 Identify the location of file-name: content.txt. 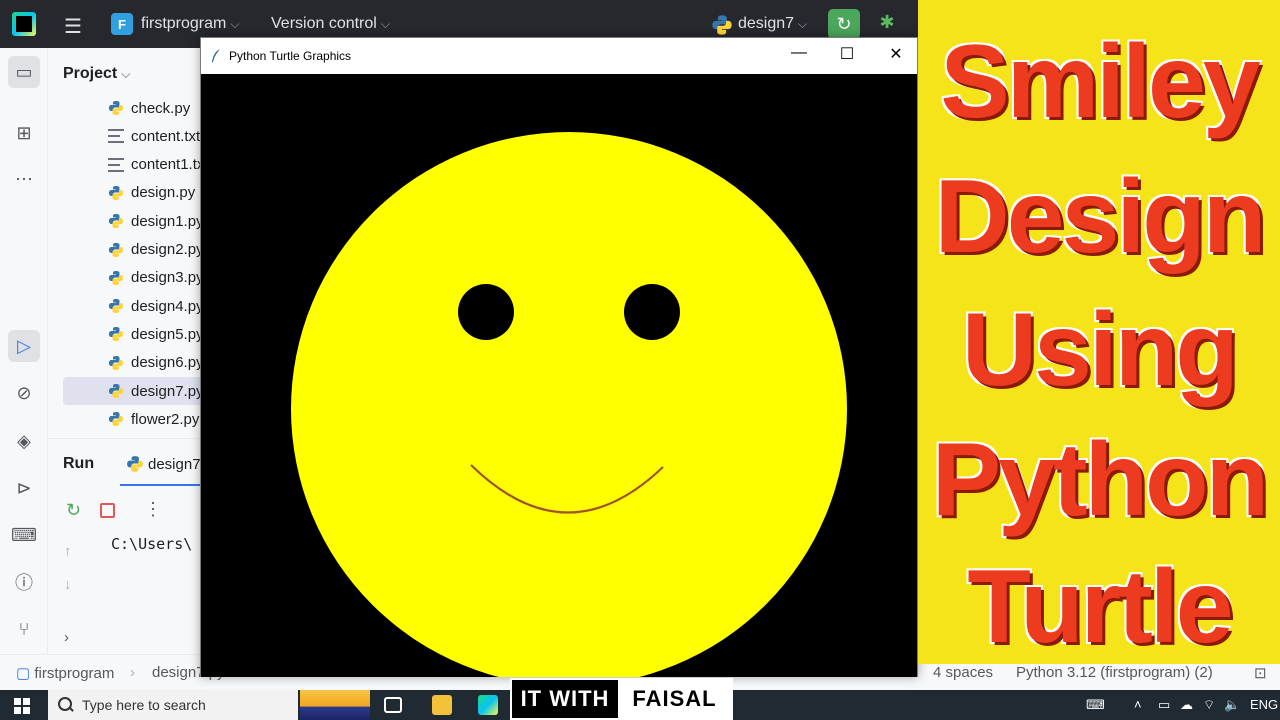
(166, 136).